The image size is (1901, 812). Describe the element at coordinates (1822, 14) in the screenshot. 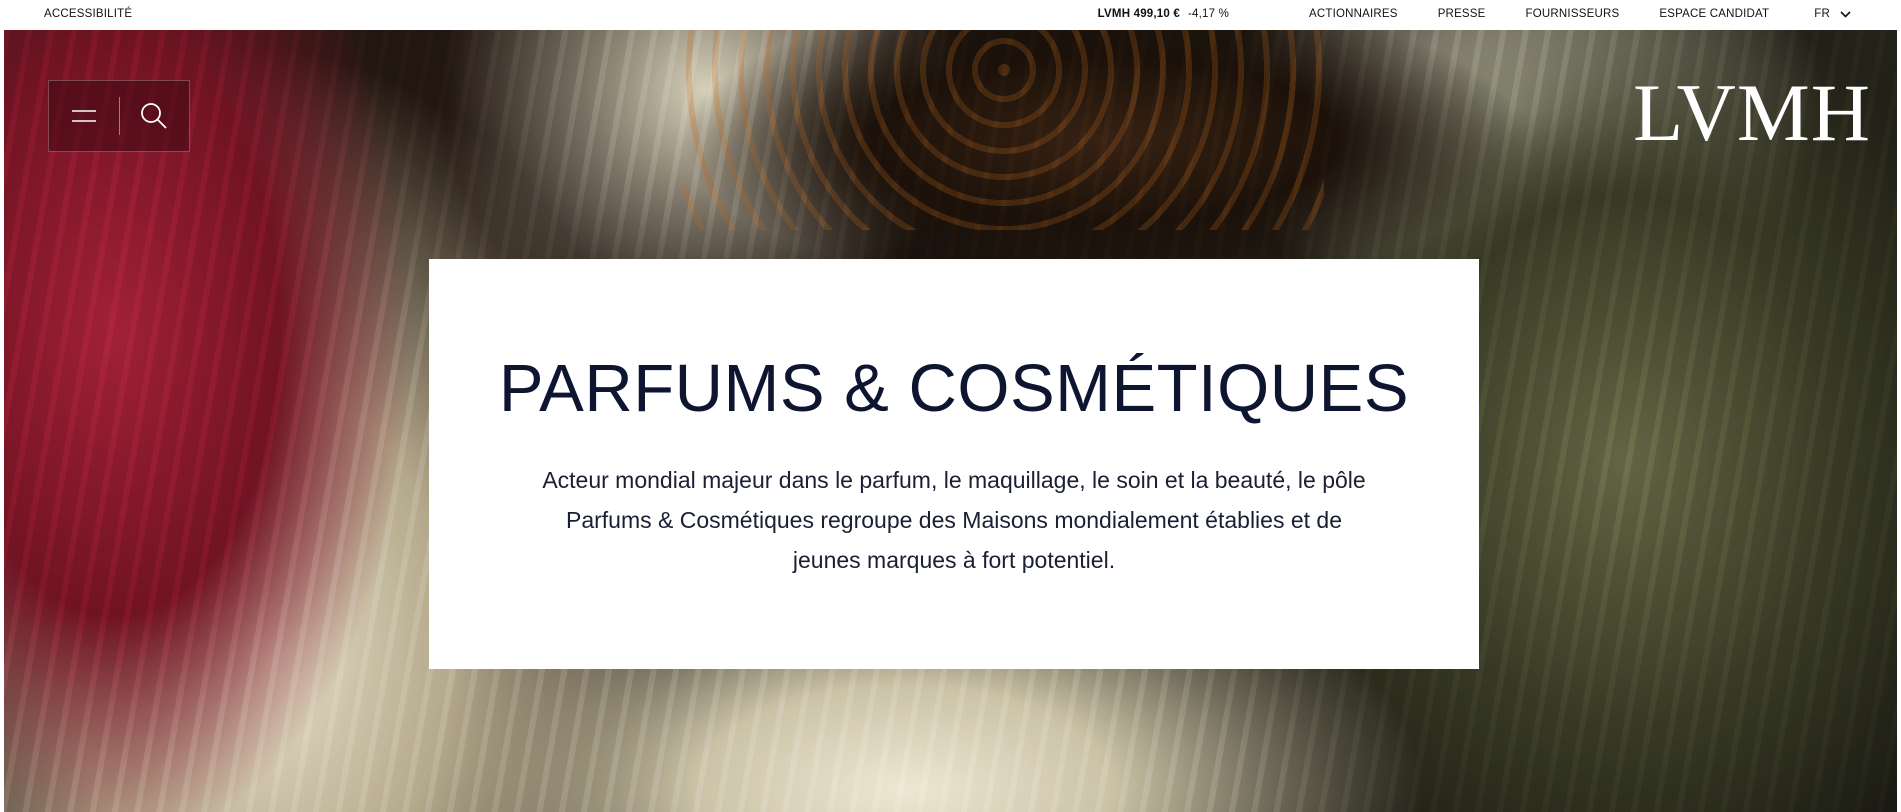

I see `language-label: FR` at that location.